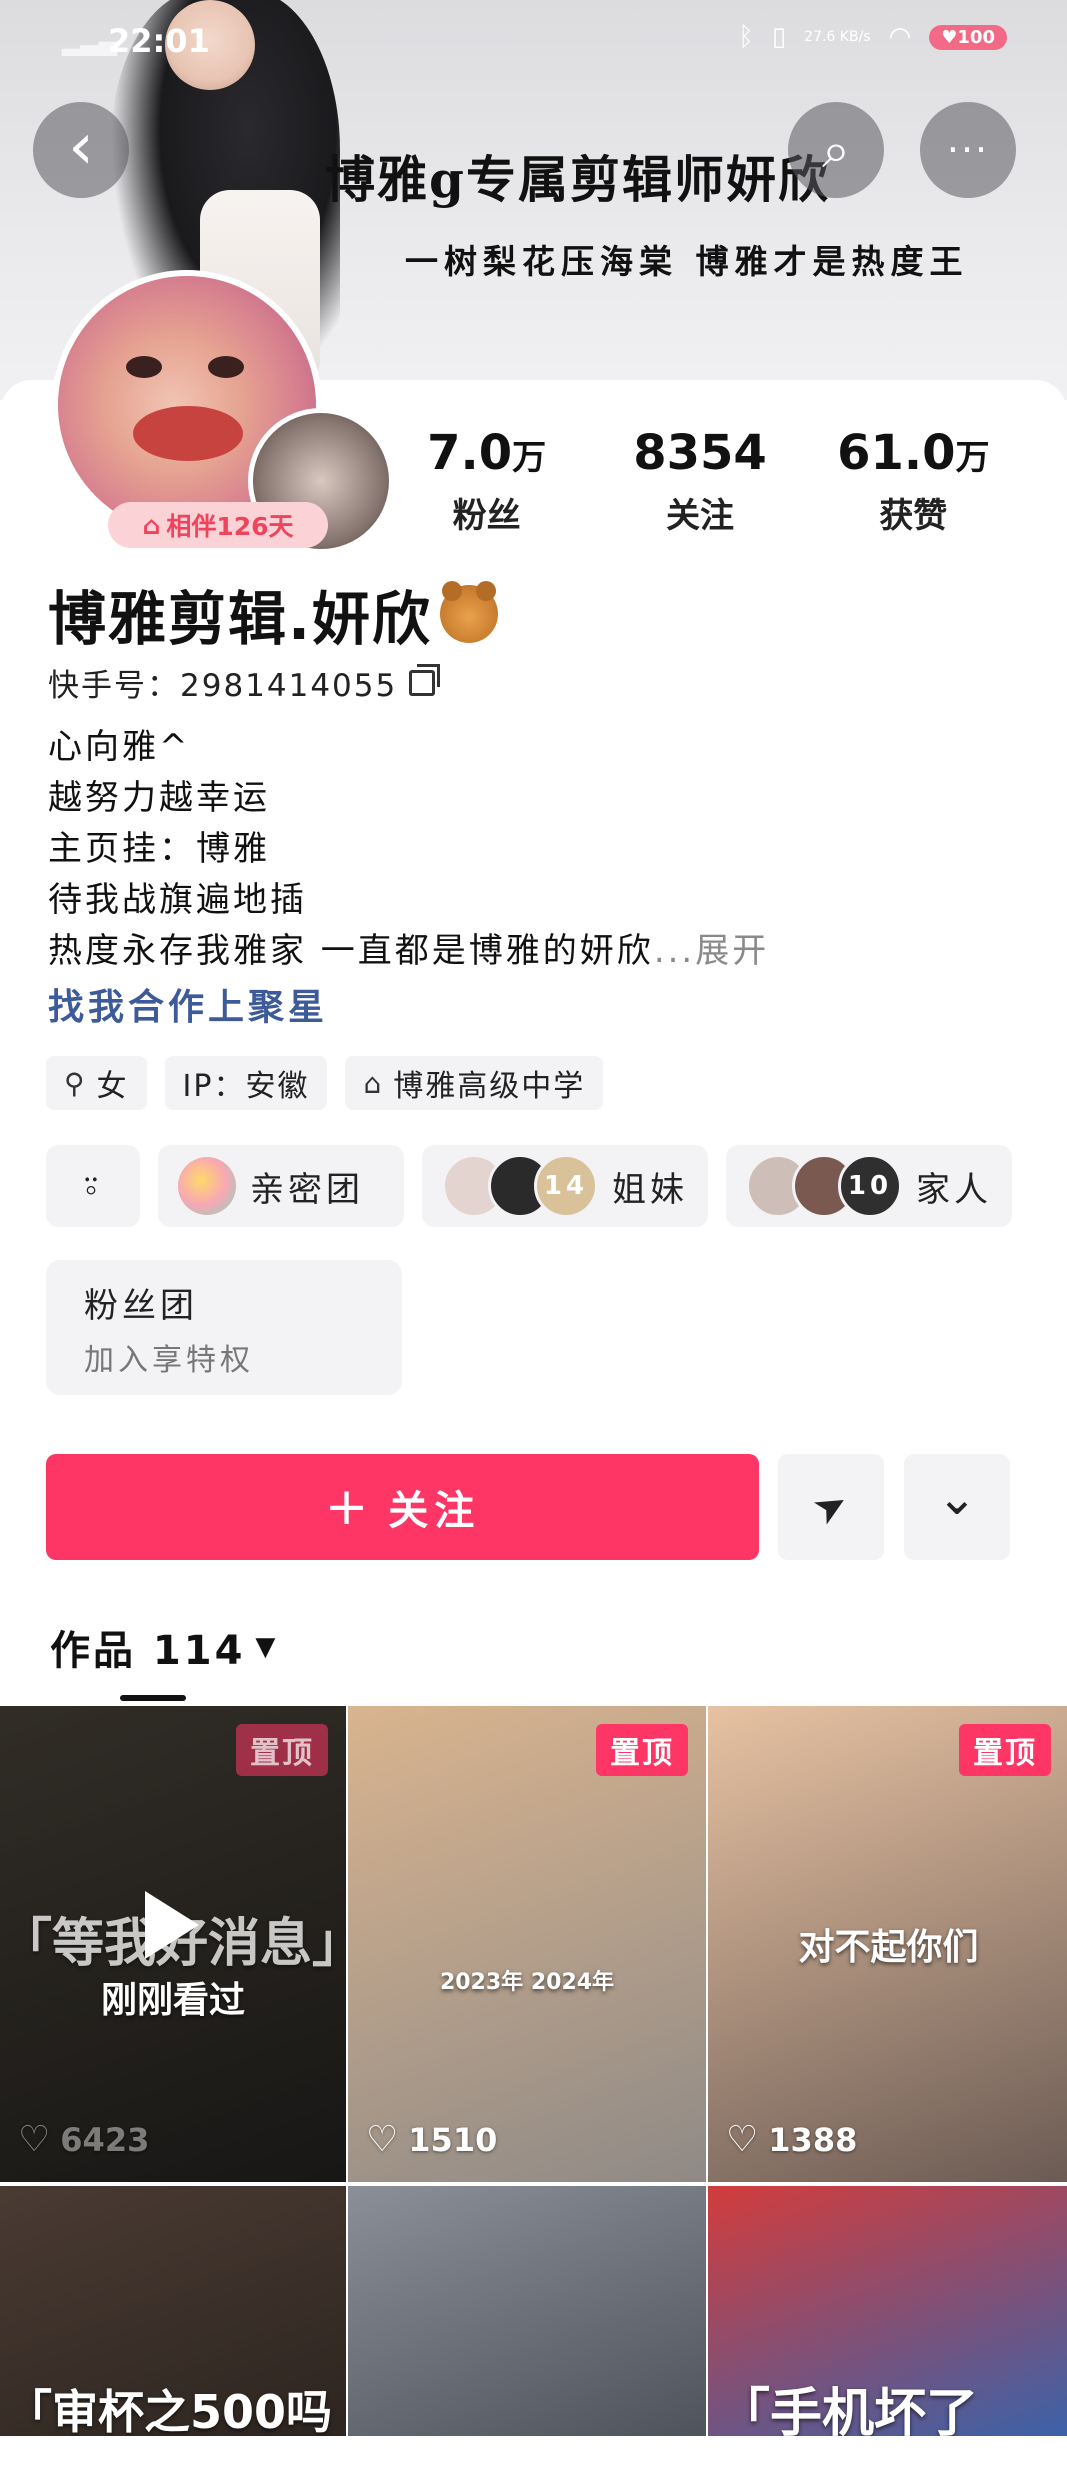  What do you see at coordinates (527, 2311) in the screenshot?
I see `video-tile` at bounding box center [527, 2311].